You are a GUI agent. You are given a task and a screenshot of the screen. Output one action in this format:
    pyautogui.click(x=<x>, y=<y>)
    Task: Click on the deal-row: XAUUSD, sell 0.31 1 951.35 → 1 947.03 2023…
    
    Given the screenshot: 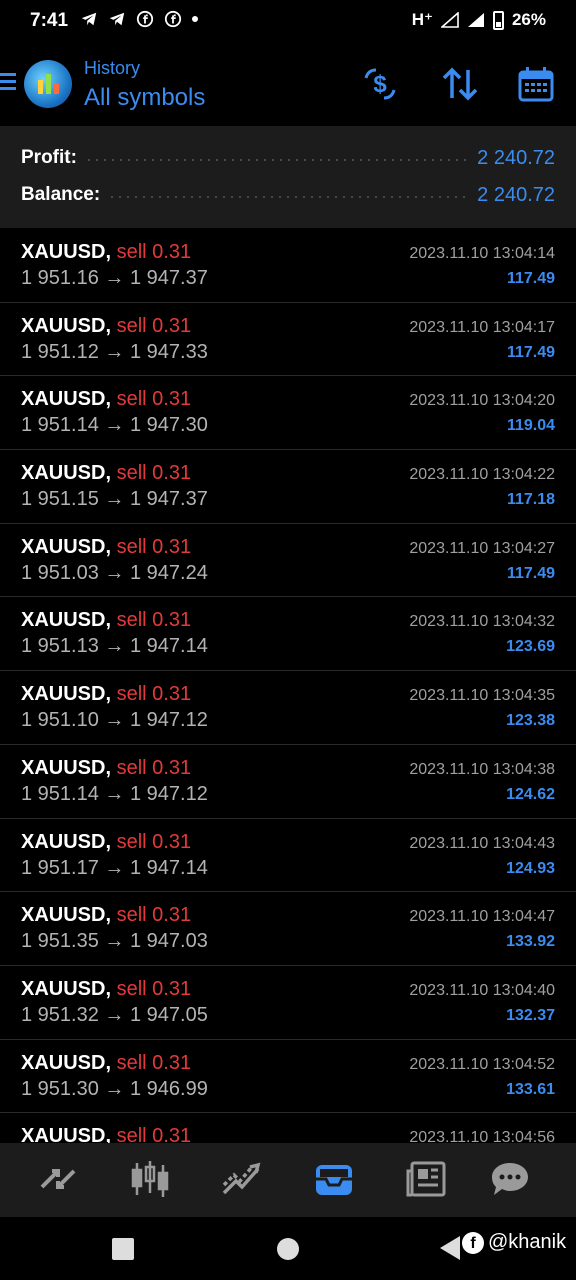 What is the action you would take?
    pyautogui.click(x=288, y=929)
    